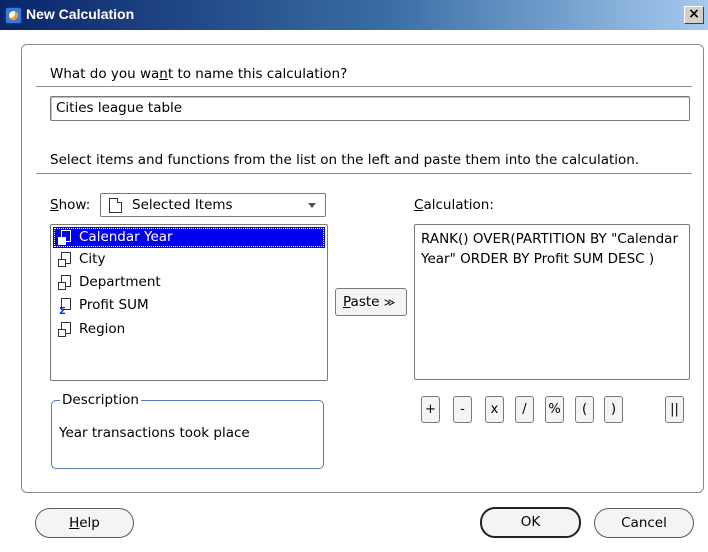  I want to click on operator-toolbar: + - x / % ( ) ||, so click(556, 410).